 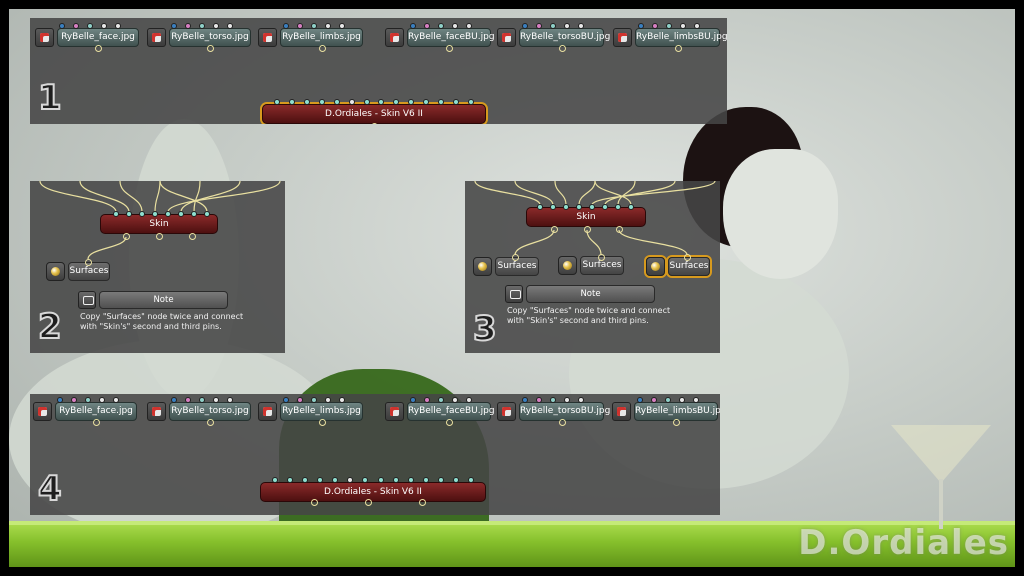 What do you see at coordinates (506, 266) in the screenshot?
I see `surfaces-node-1: Surfaces` at bounding box center [506, 266].